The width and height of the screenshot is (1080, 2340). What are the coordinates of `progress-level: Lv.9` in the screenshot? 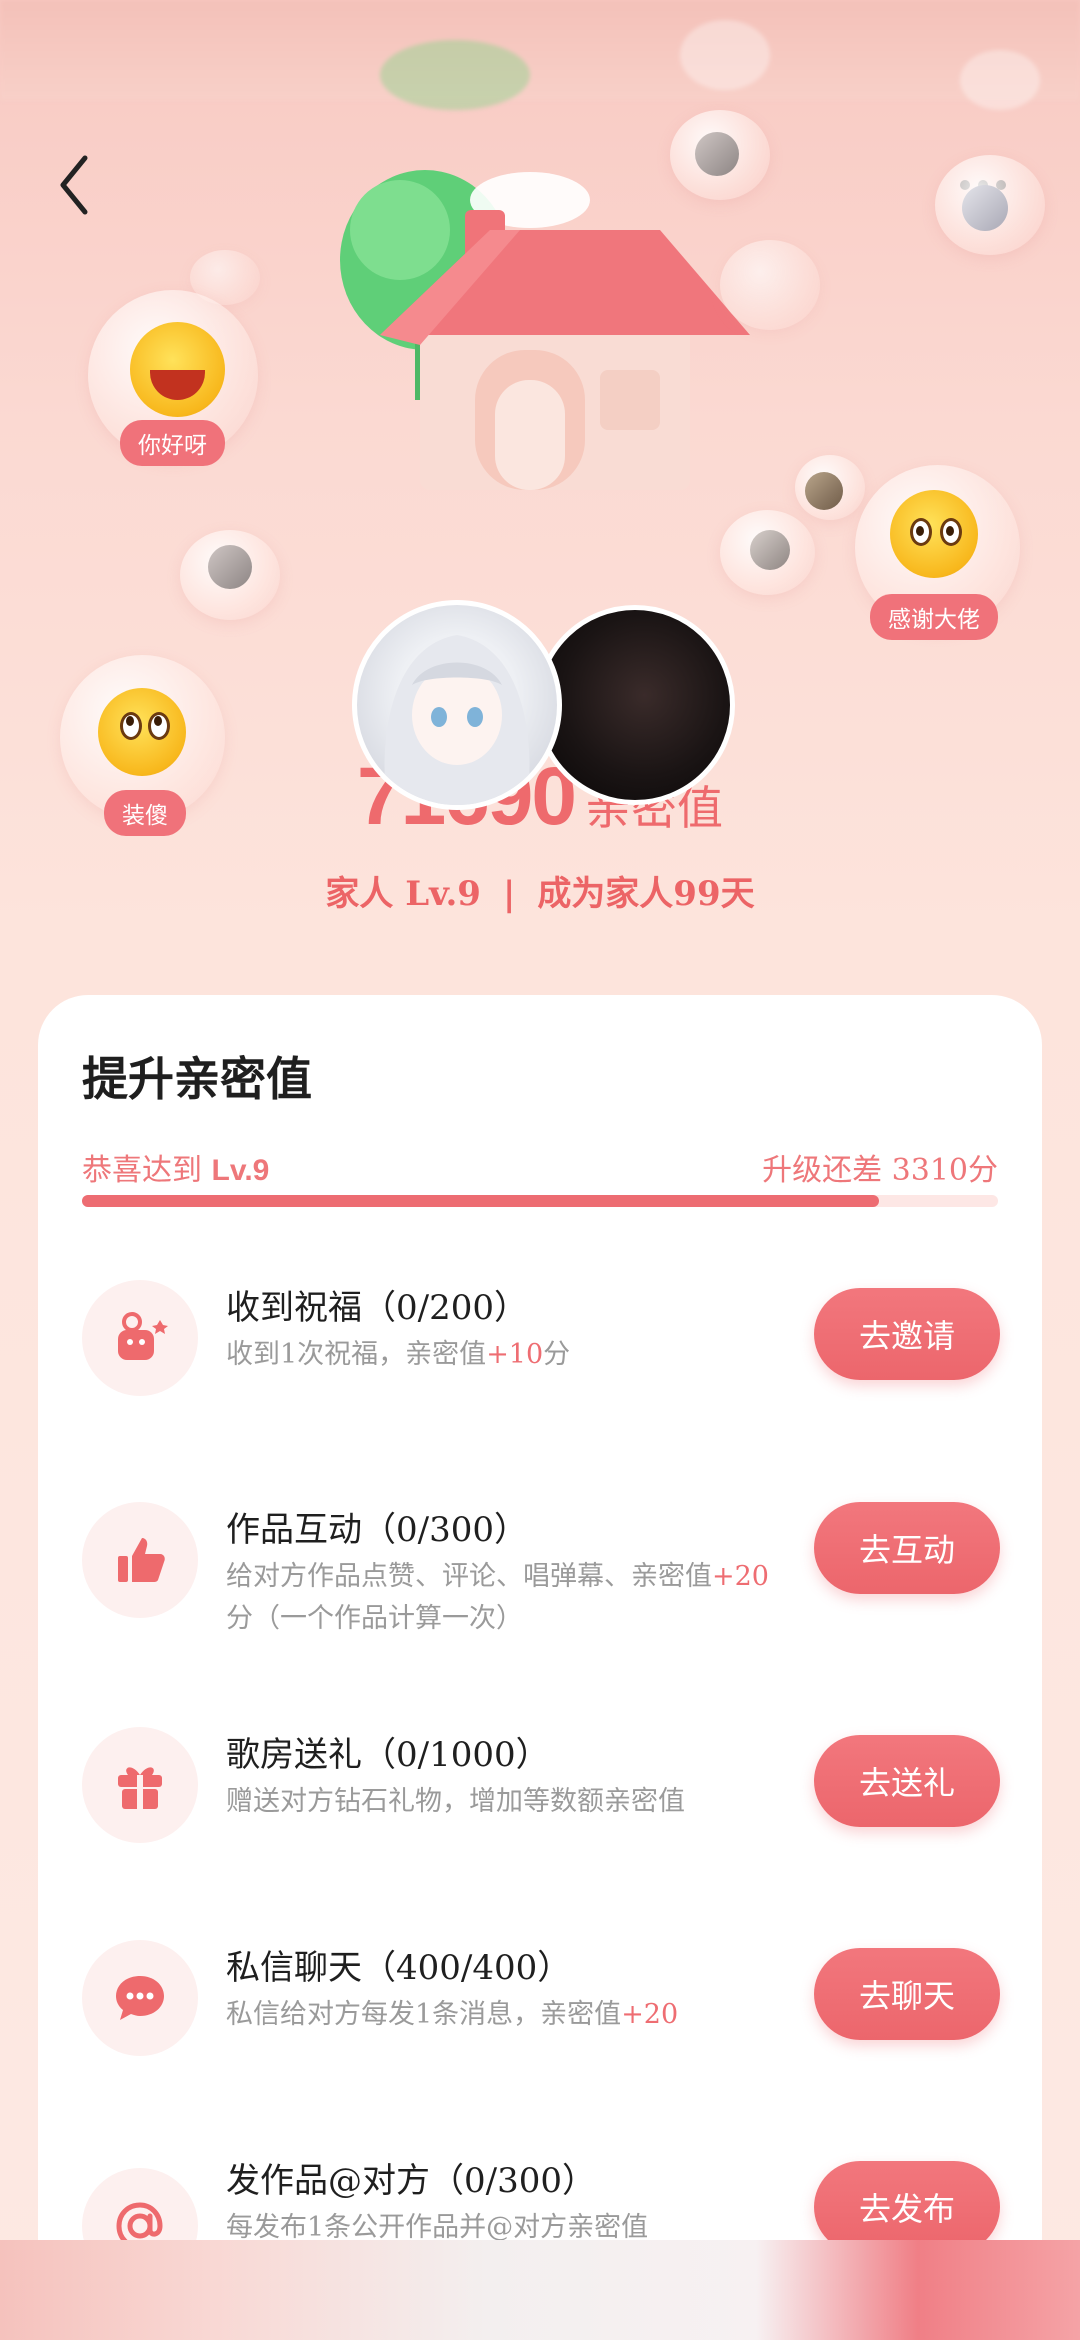 It's located at (240, 1170).